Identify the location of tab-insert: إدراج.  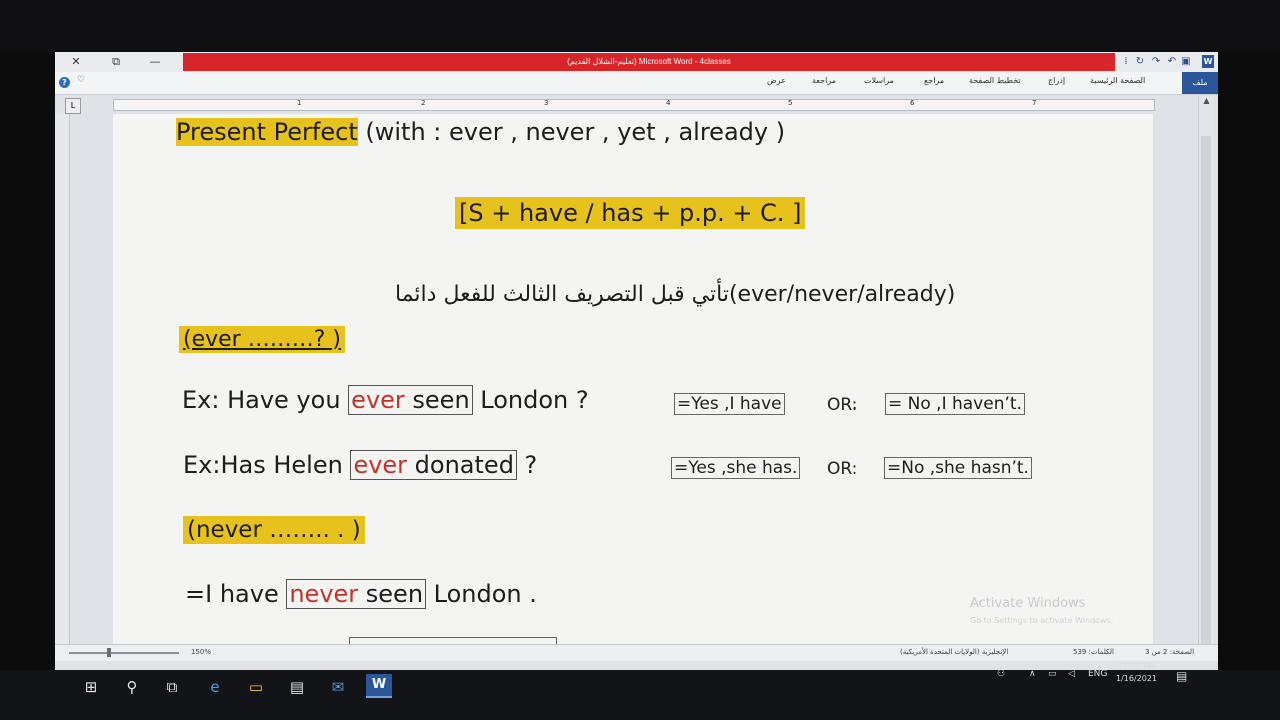
(1056, 80).